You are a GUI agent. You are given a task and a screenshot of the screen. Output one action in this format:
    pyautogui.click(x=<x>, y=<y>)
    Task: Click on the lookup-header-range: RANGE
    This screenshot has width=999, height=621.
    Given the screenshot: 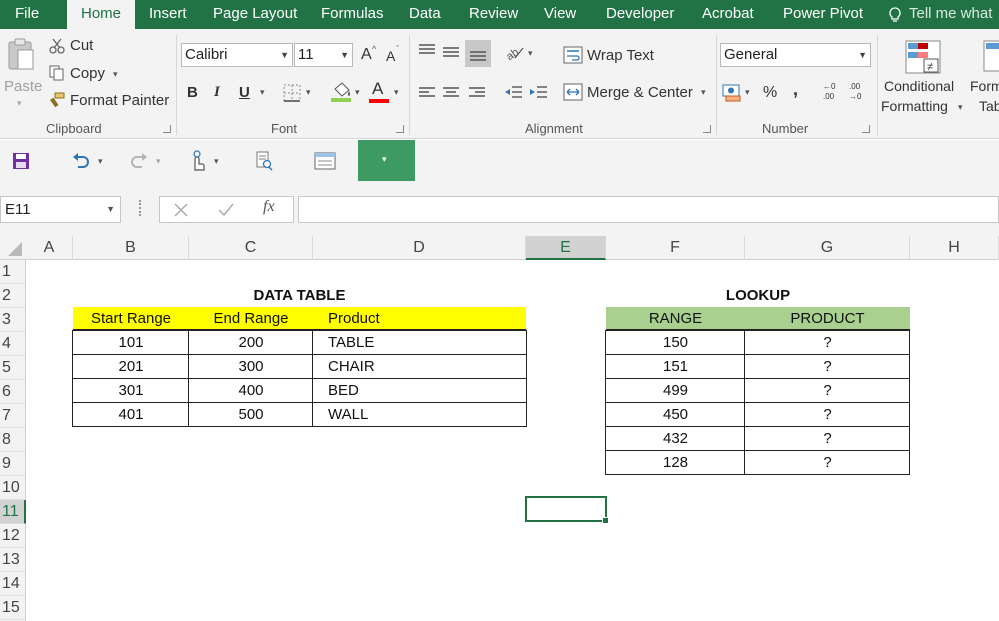 What is the action you would take?
    pyautogui.click(x=675, y=319)
    